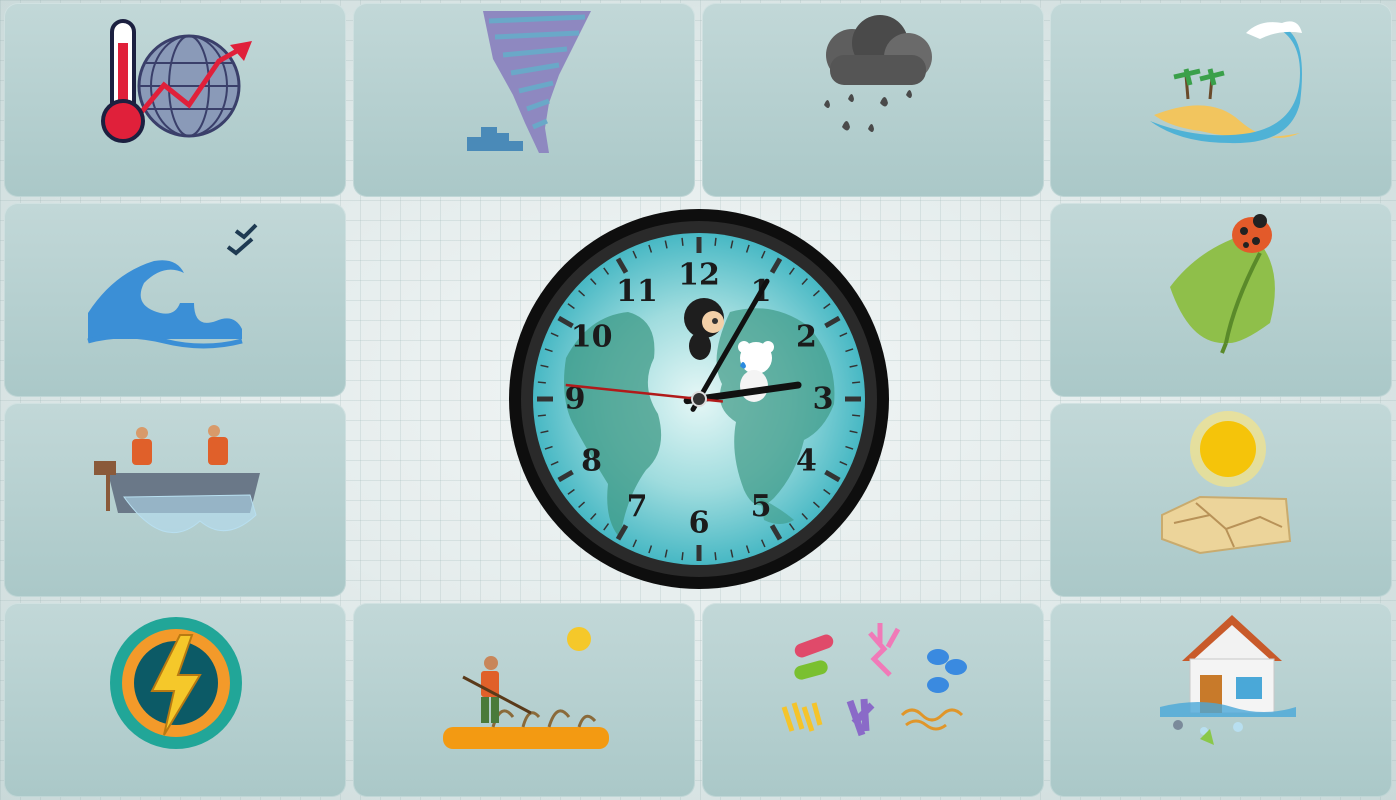  I want to click on tile-heavy-rain, so click(873, 100).